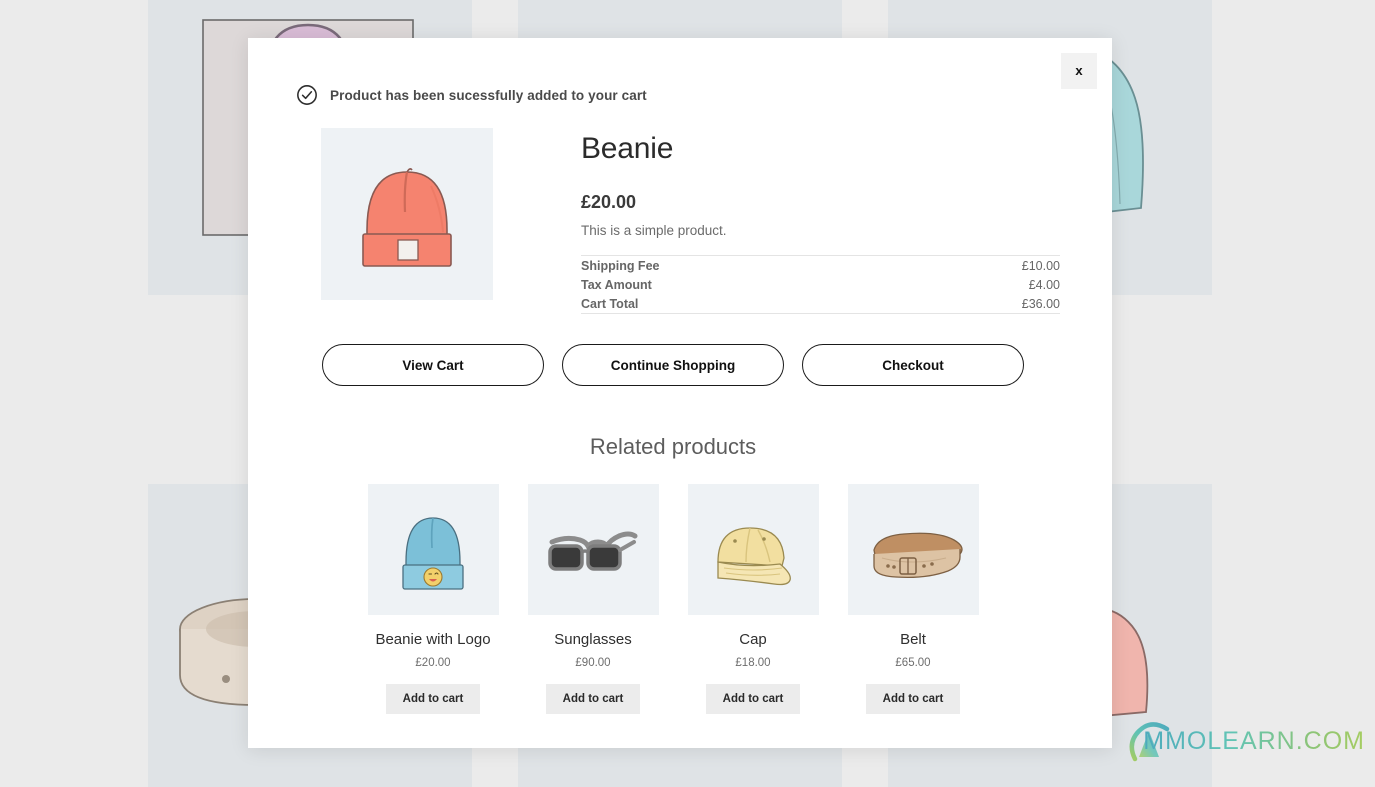  I want to click on table-row: Cart Total £36.00, so click(820, 304).